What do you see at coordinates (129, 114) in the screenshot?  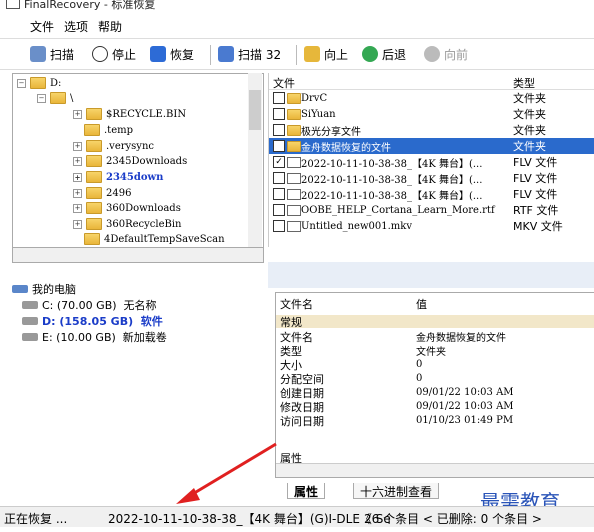 I see `tree-node: + $RECYCLE.BIN` at bounding box center [129, 114].